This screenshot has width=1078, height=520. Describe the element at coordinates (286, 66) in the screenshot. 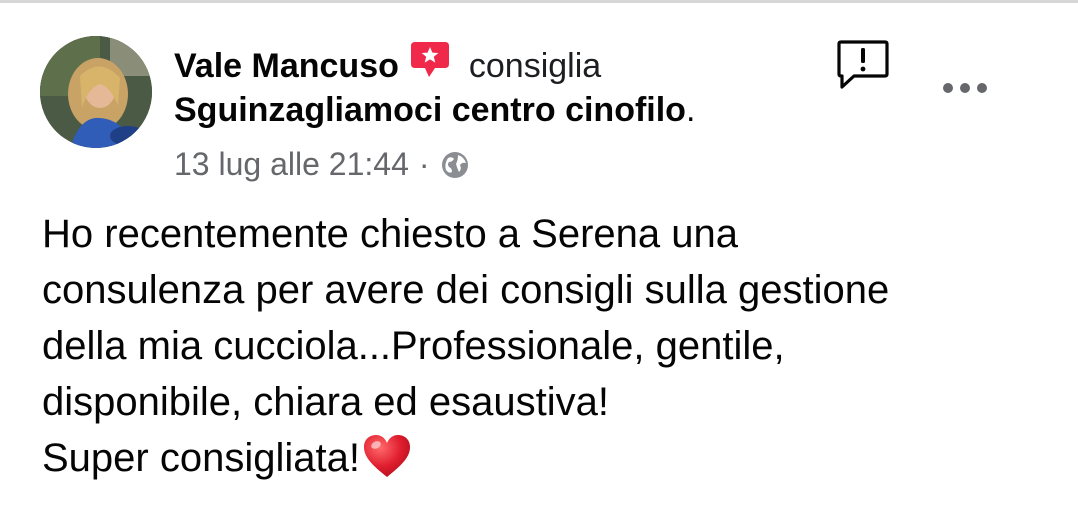

I see `author-name: Vale Mancuso` at that location.